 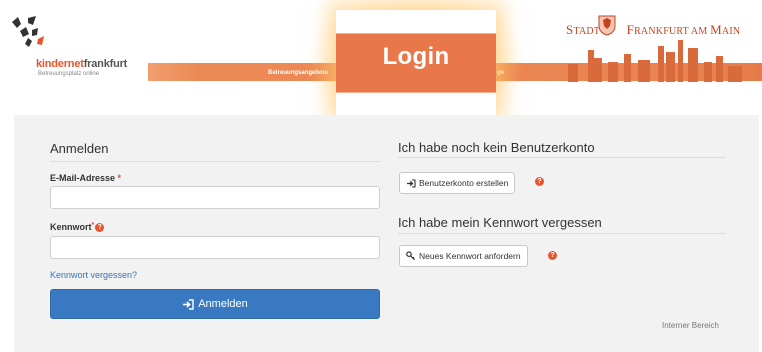 I want to click on login-section-divider, so click(x=215, y=161).